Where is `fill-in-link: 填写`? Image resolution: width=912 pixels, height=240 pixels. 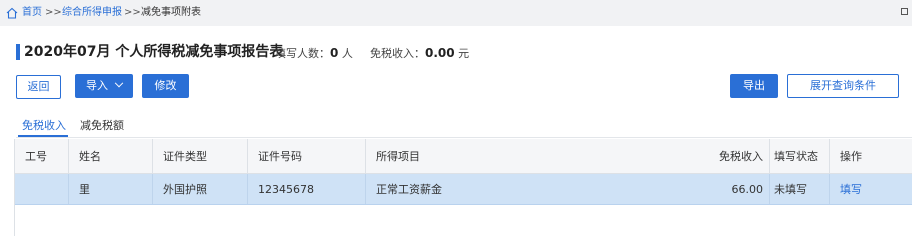 fill-in-link: 填写 is located at coordinates (851, 189).